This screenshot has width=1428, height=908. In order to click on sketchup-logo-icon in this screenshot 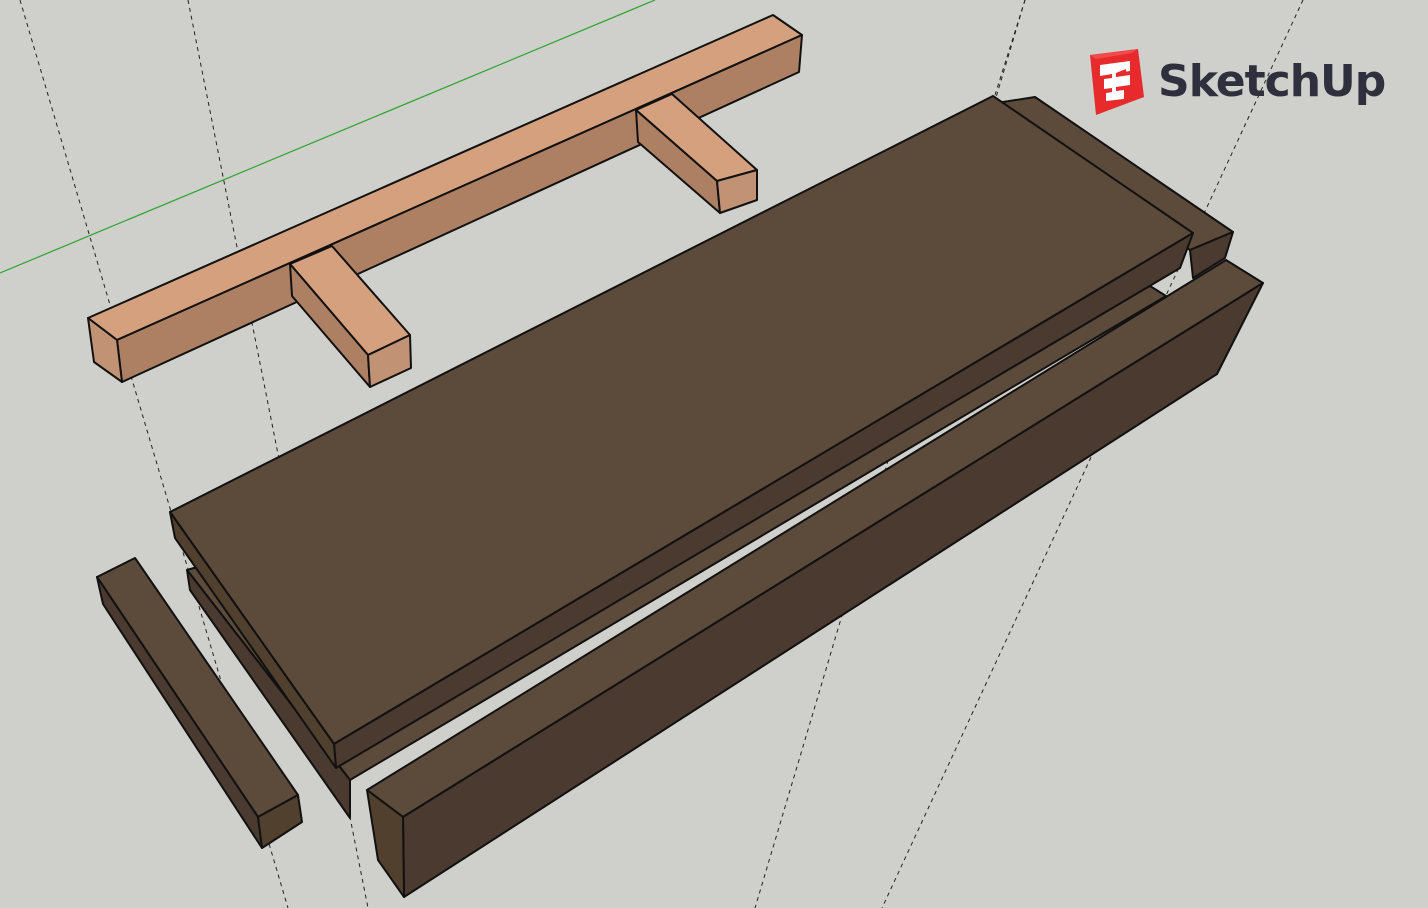, I will do `click(1117, 82)`.